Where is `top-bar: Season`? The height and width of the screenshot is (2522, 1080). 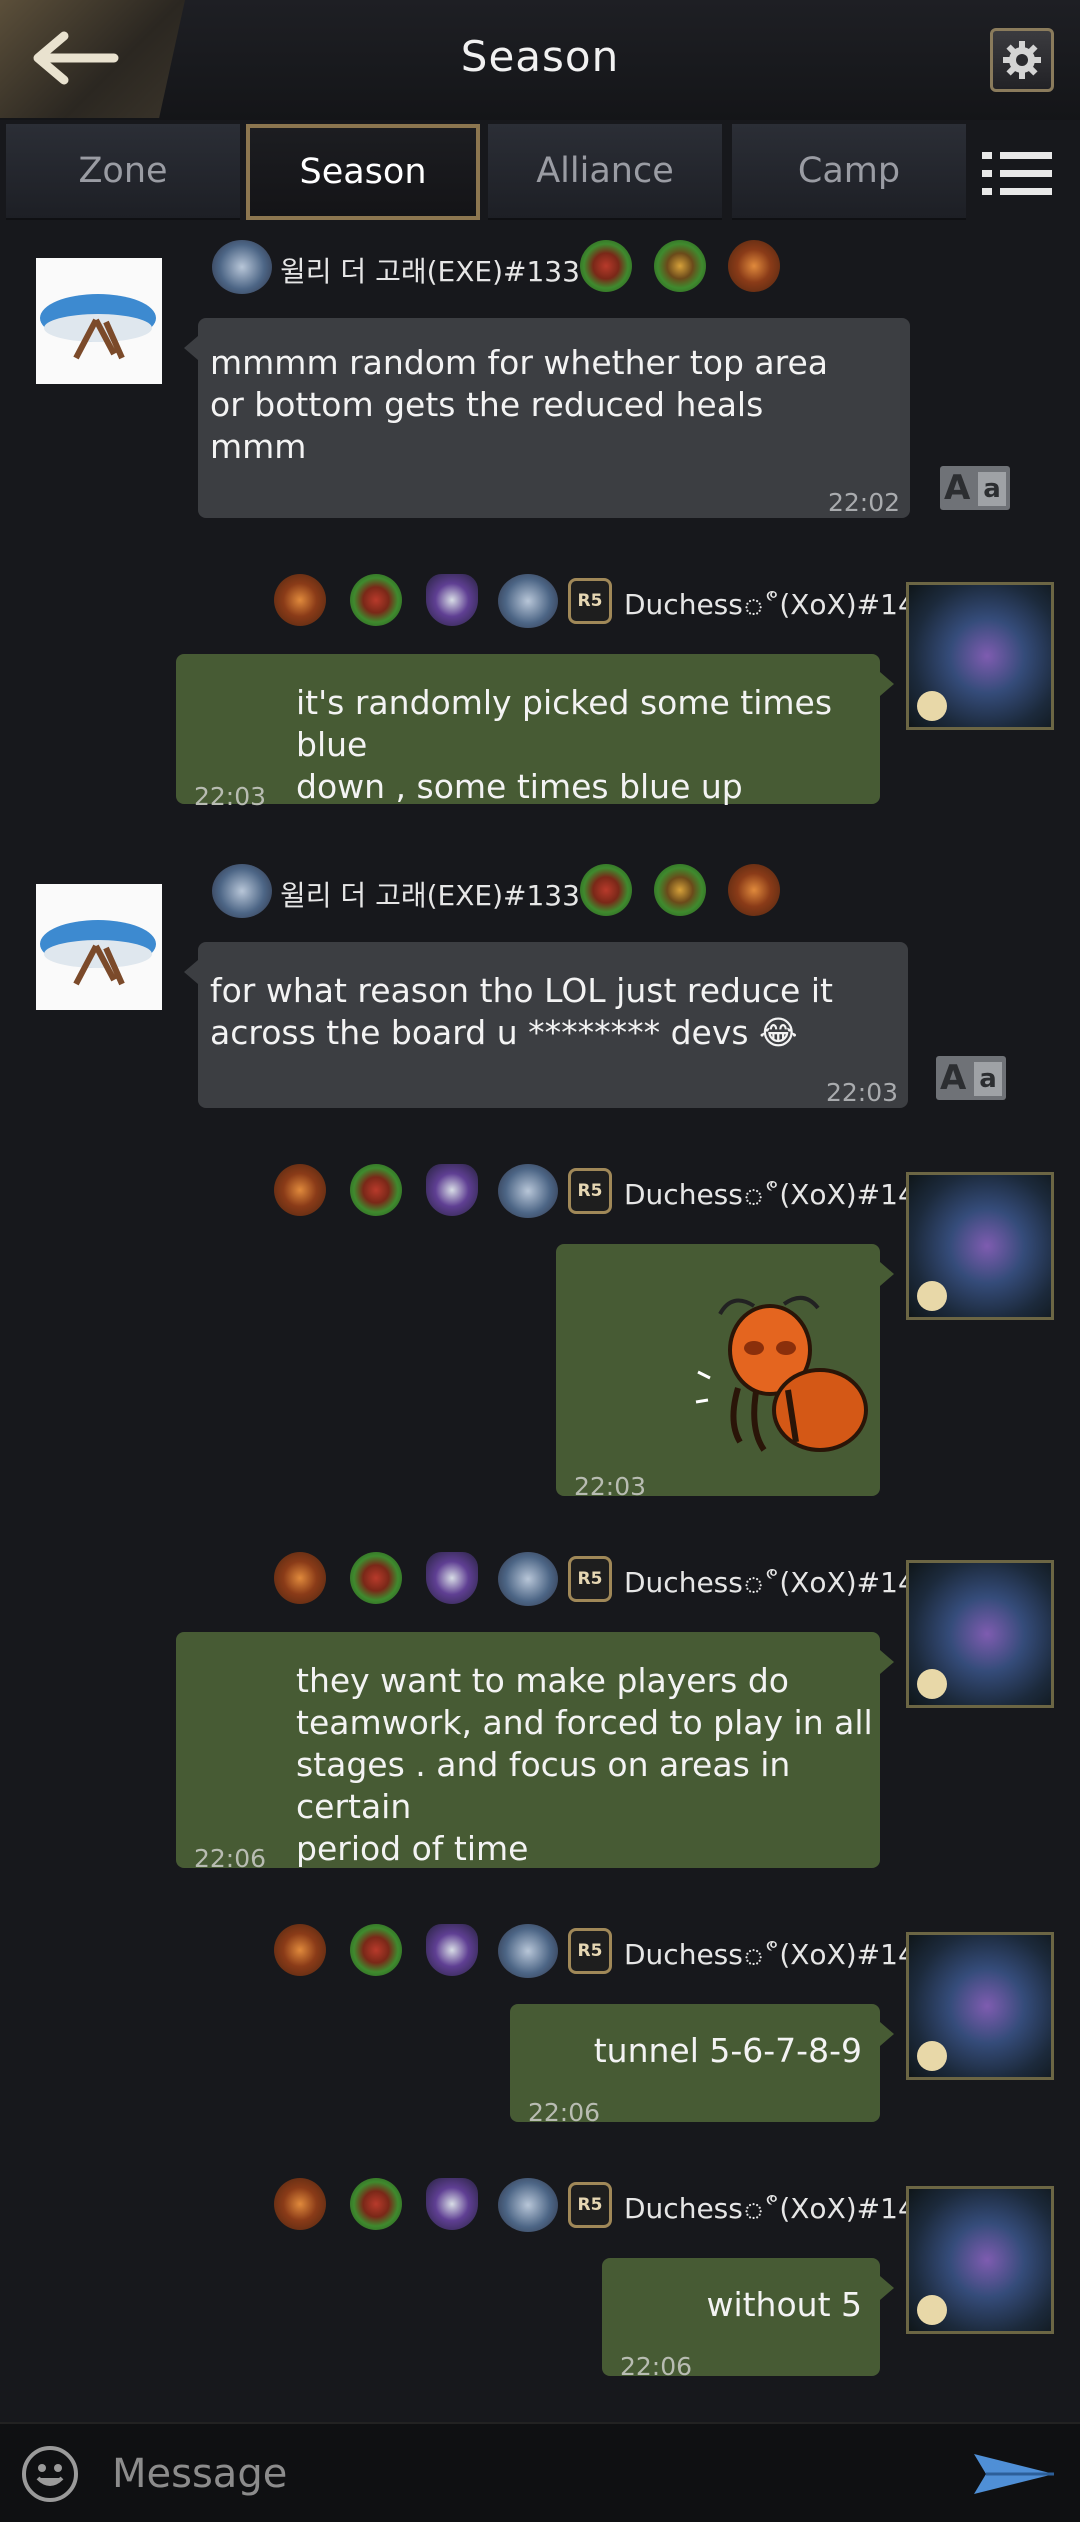 top-bar: Season is located at coordinates (540, 60).